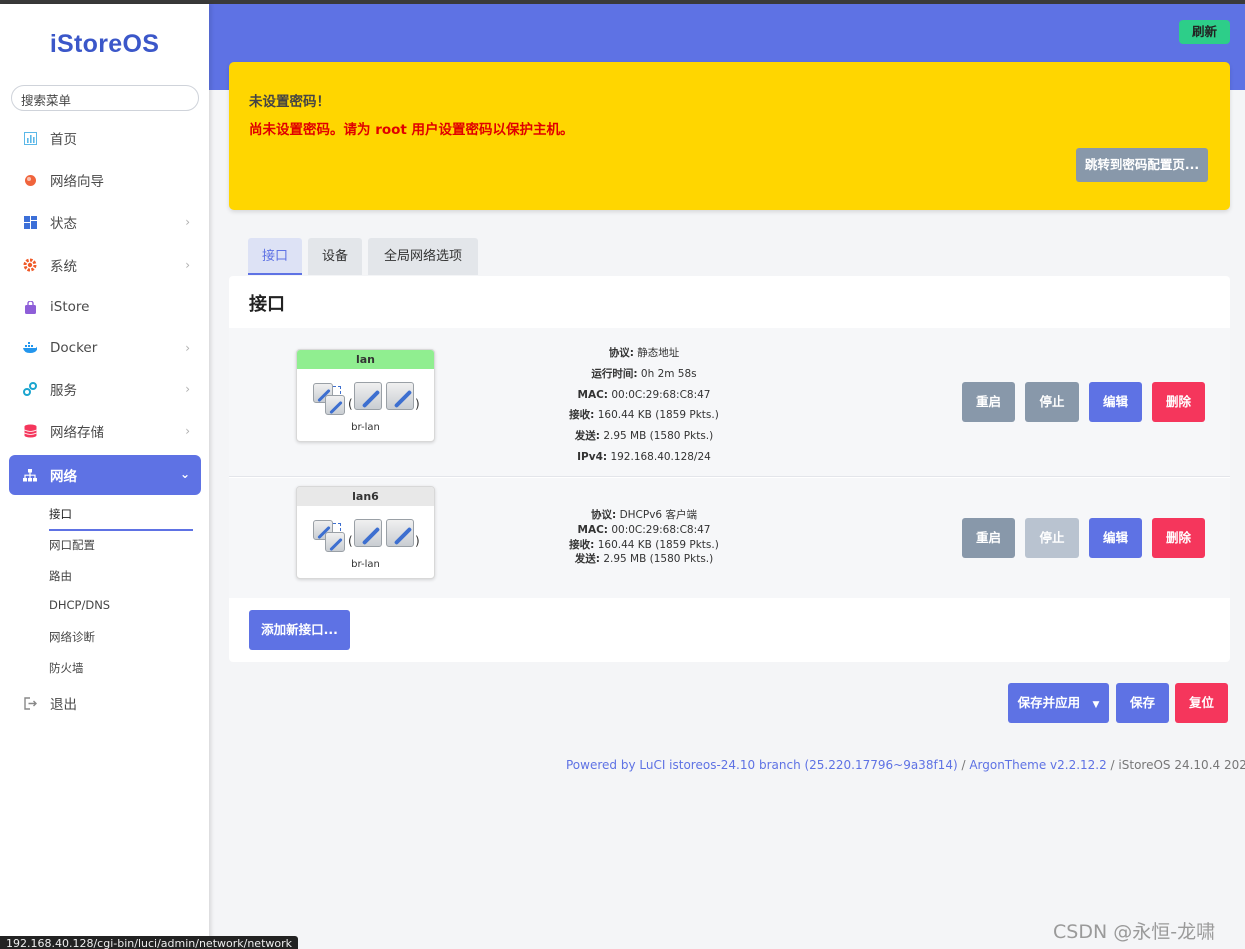 This screenshot has width=1245, height=949. I want to click on subitem-routes: 路由, so click(60, 576).